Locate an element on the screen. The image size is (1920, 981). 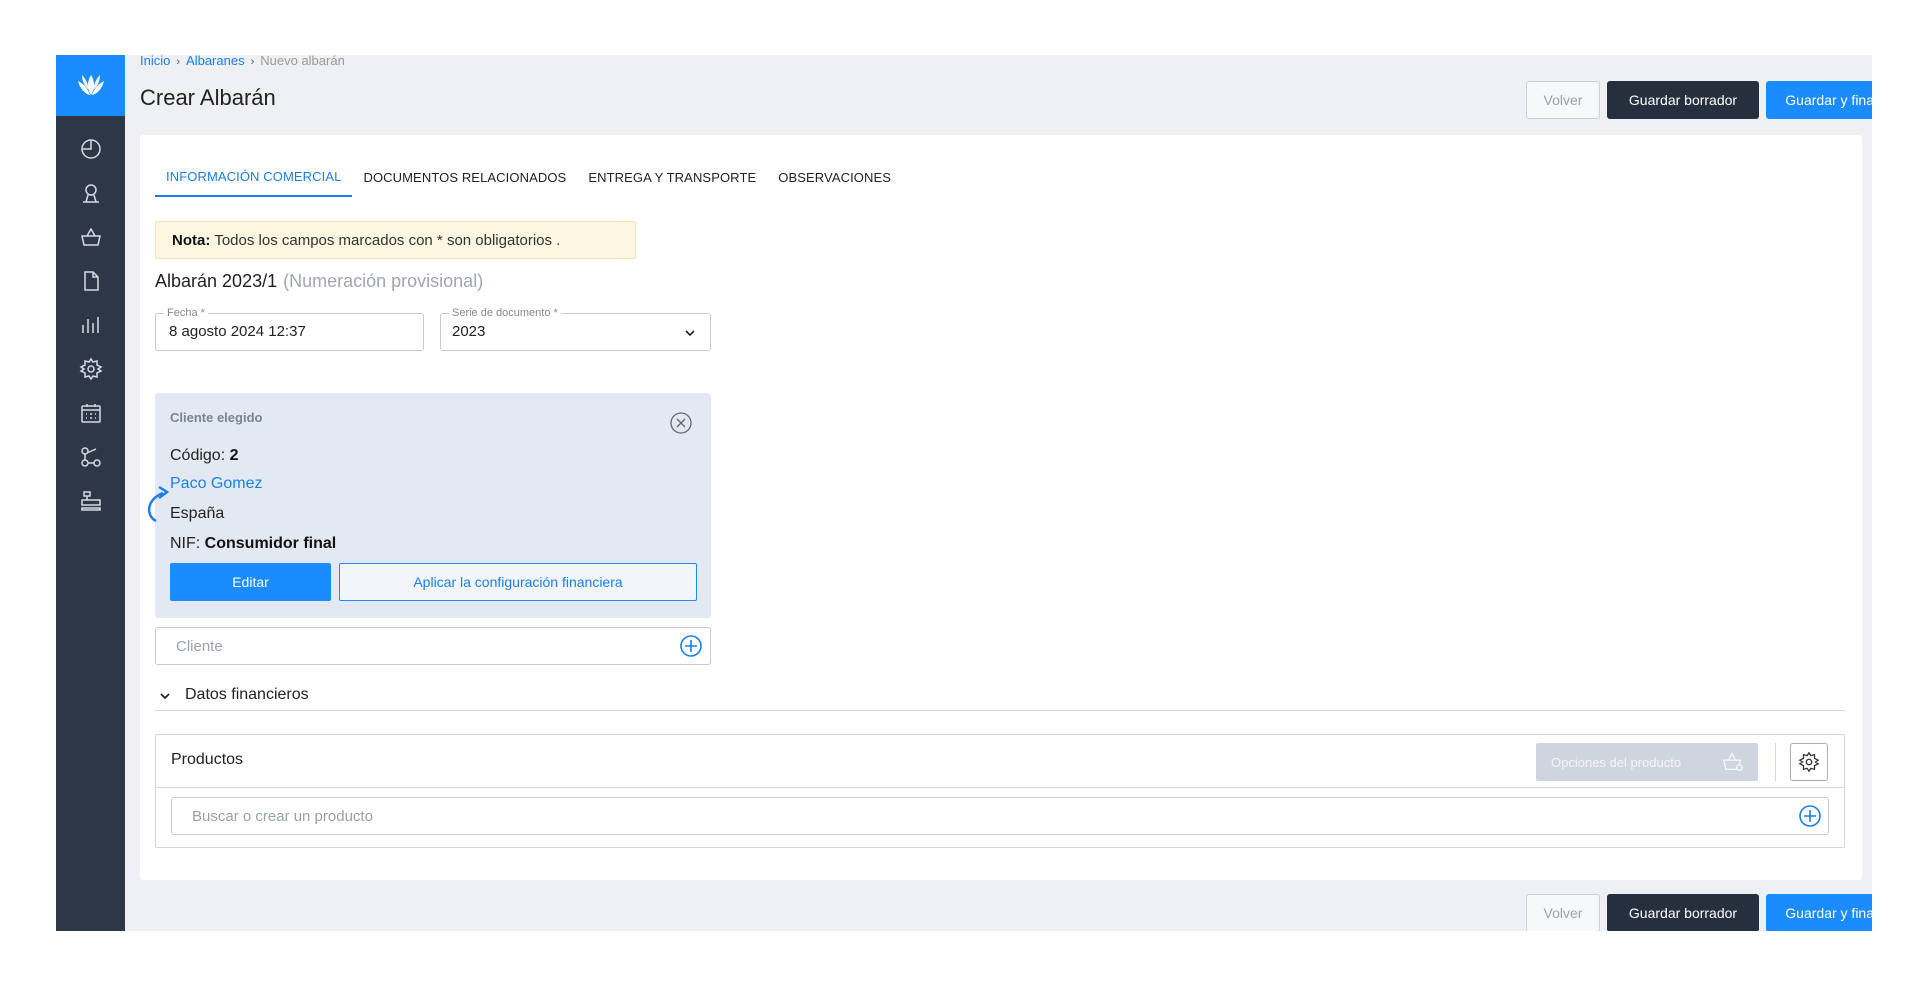
note-label: Nota: is located at coordinates (191, 240).